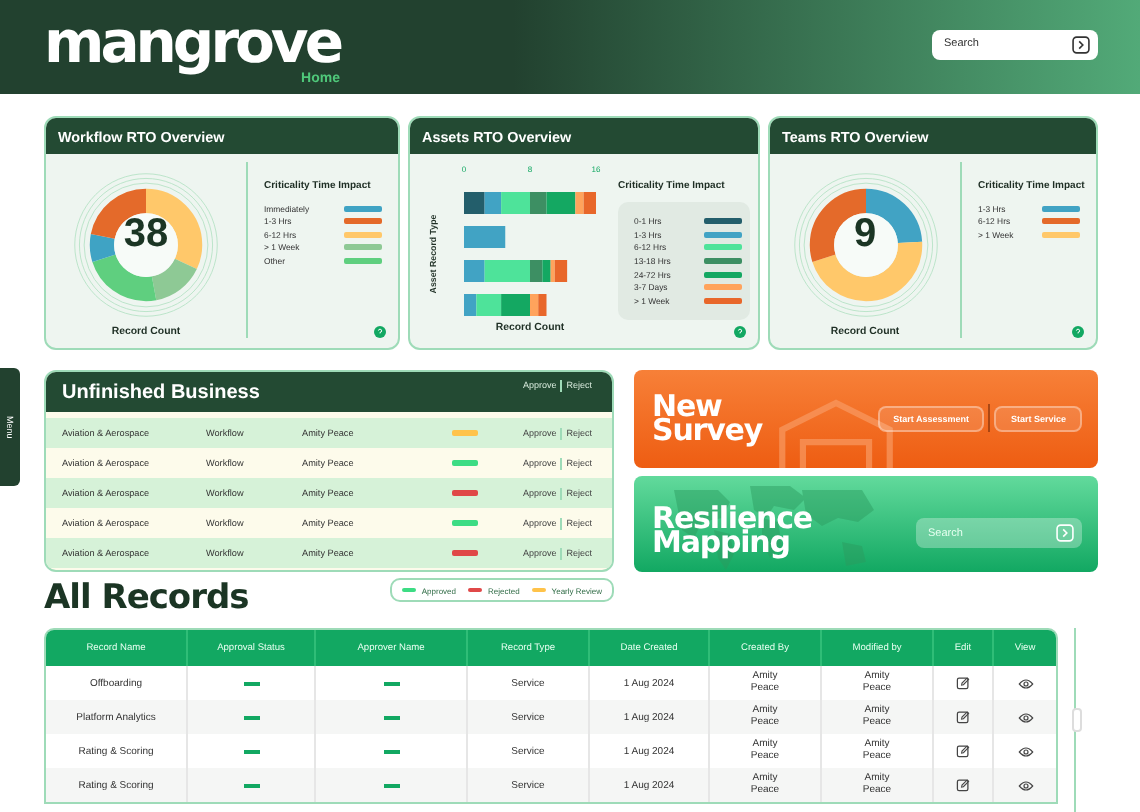 The height and width of the screenshot is (812, 1140). Describe the element at coordinates (161, 392) in the screenshot. I see `panel-title: Unfinished Business` at that location.